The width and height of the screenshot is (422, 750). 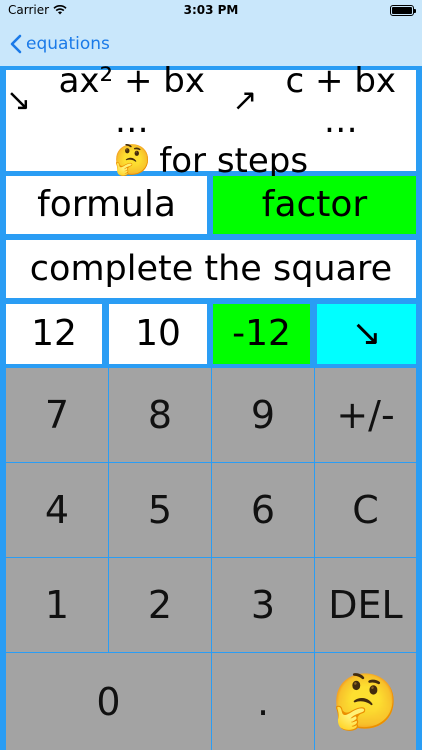 I want to click on key-0: 0, so click(x=109, y=701).